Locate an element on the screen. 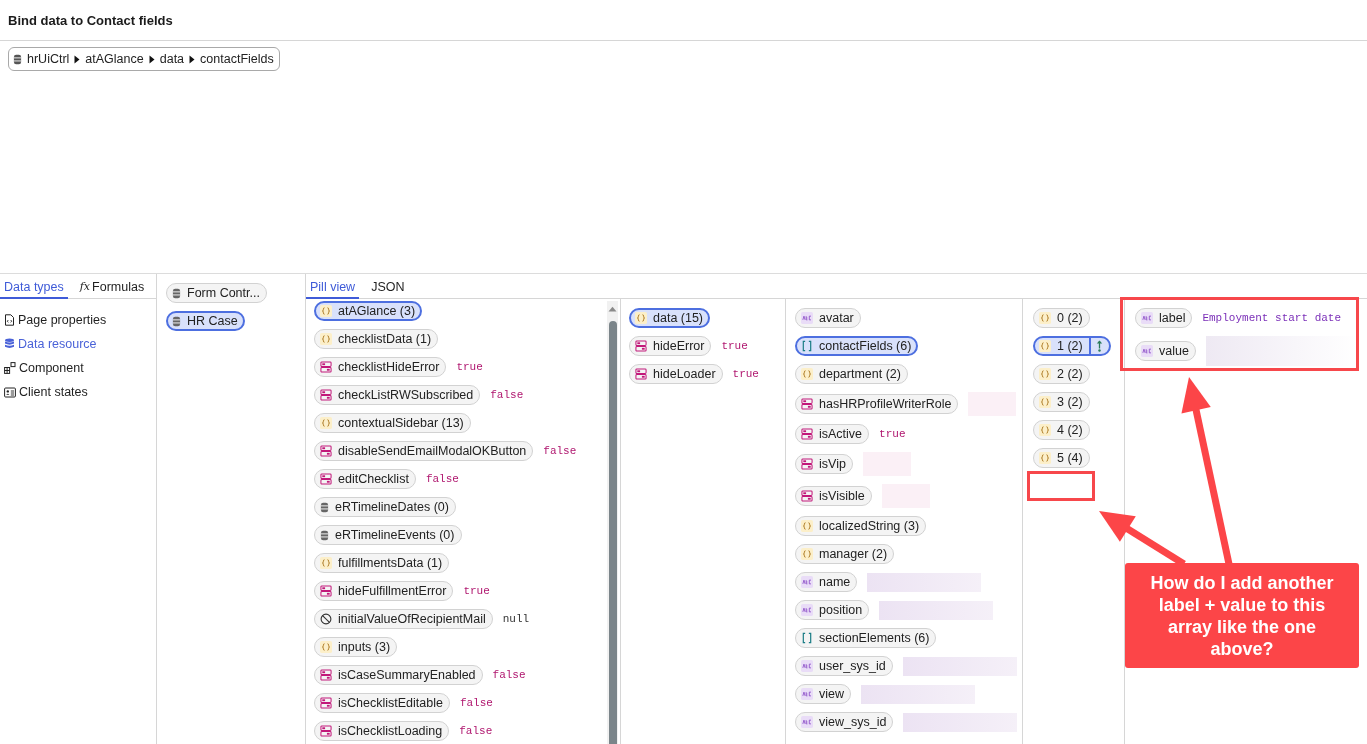  data-pill: 4 (2) is located at coordinates (1061, 430).